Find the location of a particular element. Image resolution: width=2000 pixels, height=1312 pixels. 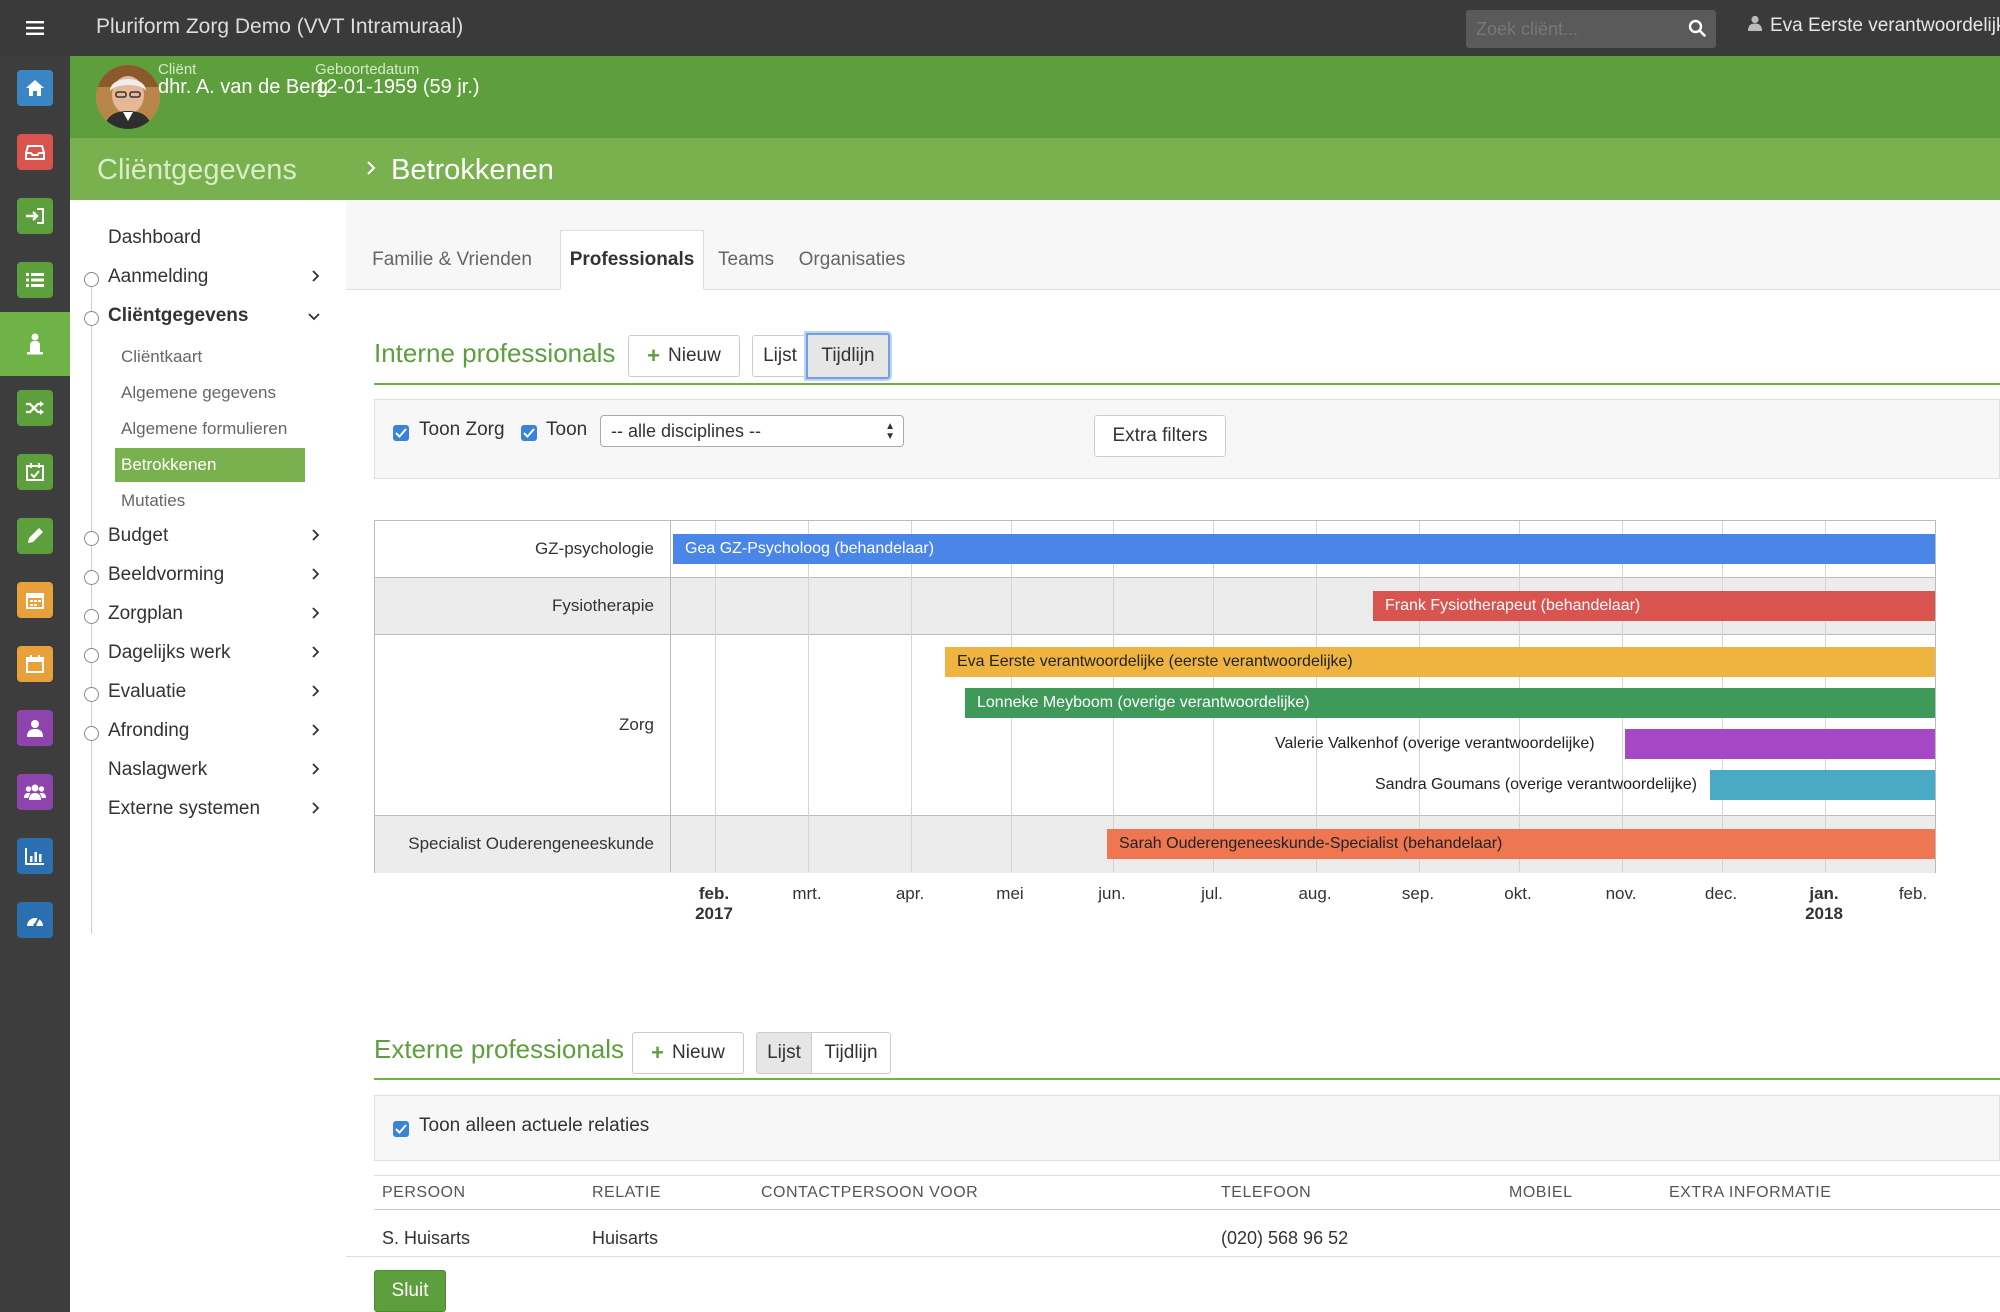

rail-sign-in is located at coordinates (35, 216).